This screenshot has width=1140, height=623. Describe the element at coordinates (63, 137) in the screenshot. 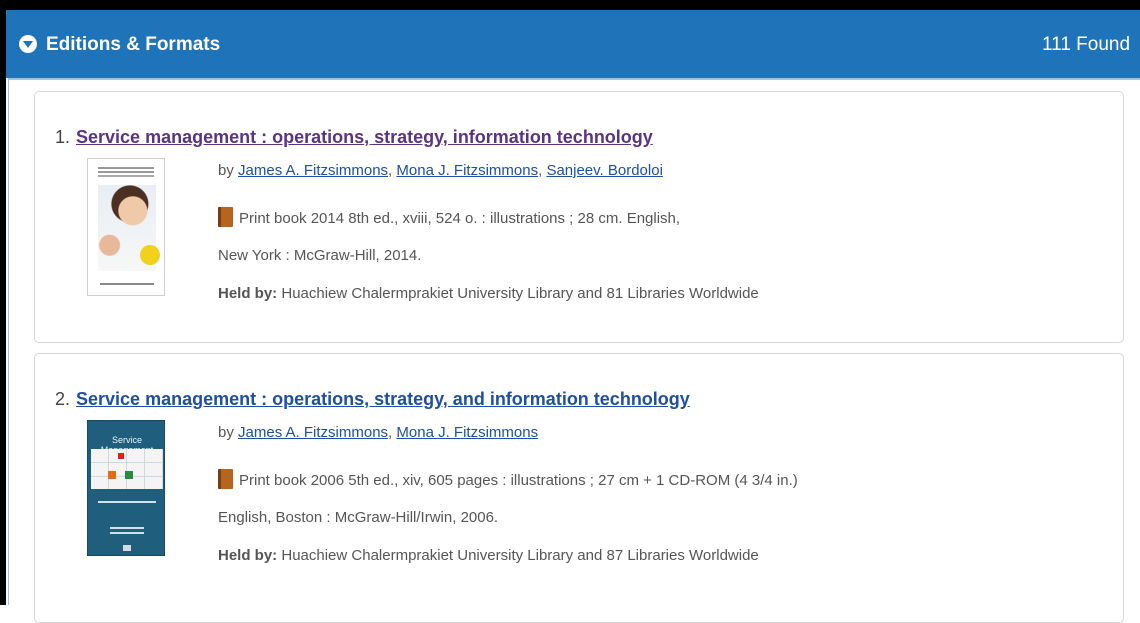

I see `result-number: 1.` at that location.